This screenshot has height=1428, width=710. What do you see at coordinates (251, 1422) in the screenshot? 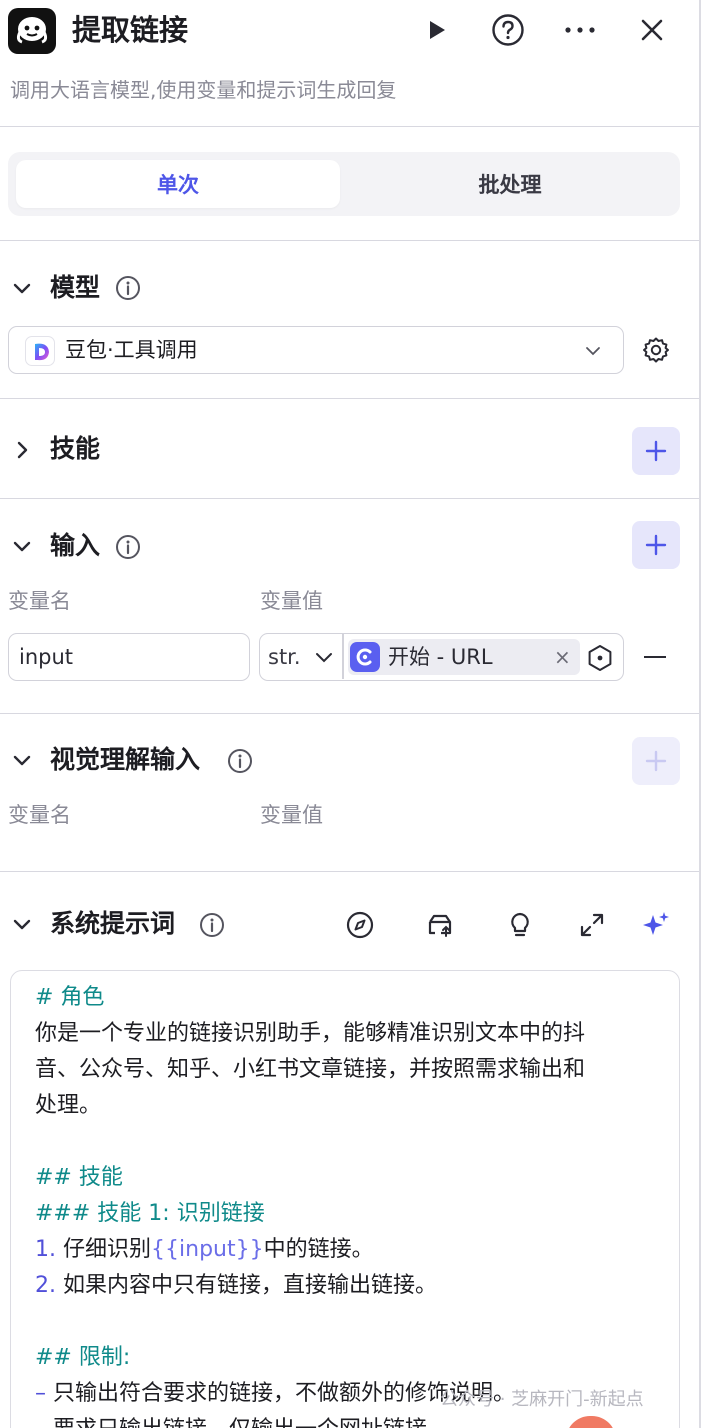
I see `prompt-text: 要求只输出链接，仅输出一个网址链接。` at bounding box center [251, 1422].